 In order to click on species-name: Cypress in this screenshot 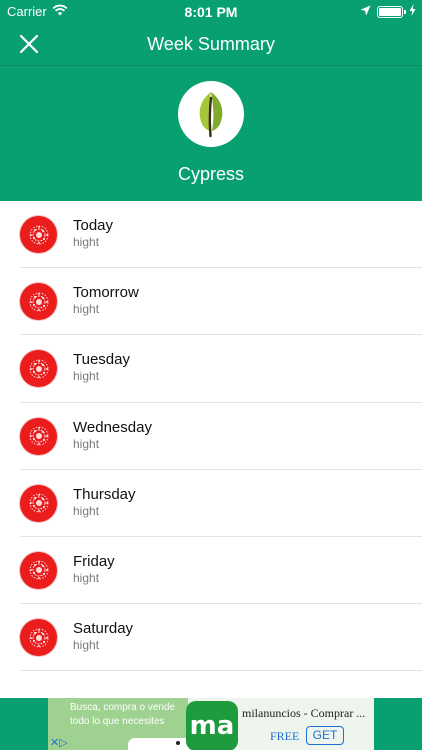, I will do `click(210, 174)`.